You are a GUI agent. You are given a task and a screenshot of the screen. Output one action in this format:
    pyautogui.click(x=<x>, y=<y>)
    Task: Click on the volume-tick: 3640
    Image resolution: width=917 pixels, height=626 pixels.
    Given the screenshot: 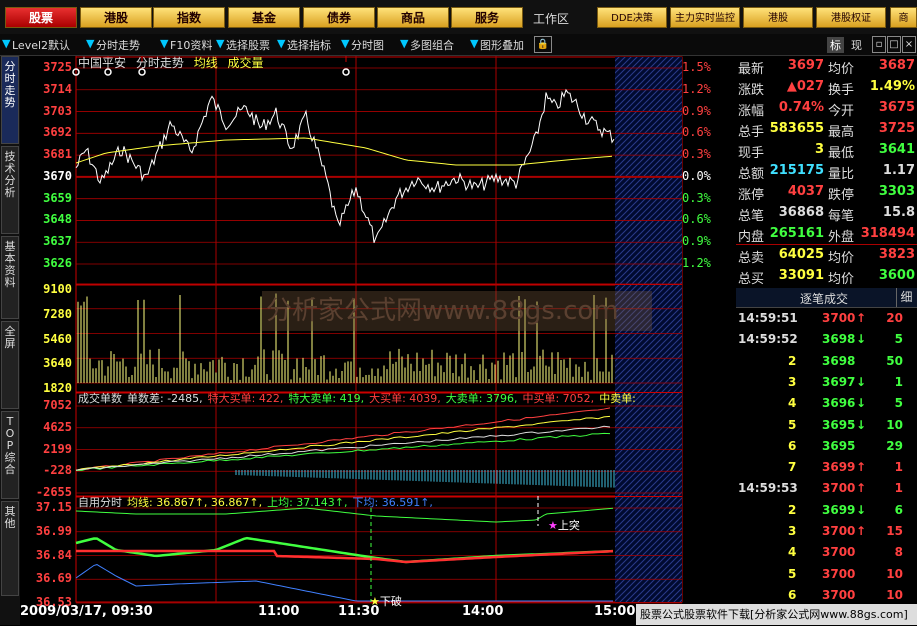 What is the action you would take?
    pyautogui.click(x=57, y=363)
    